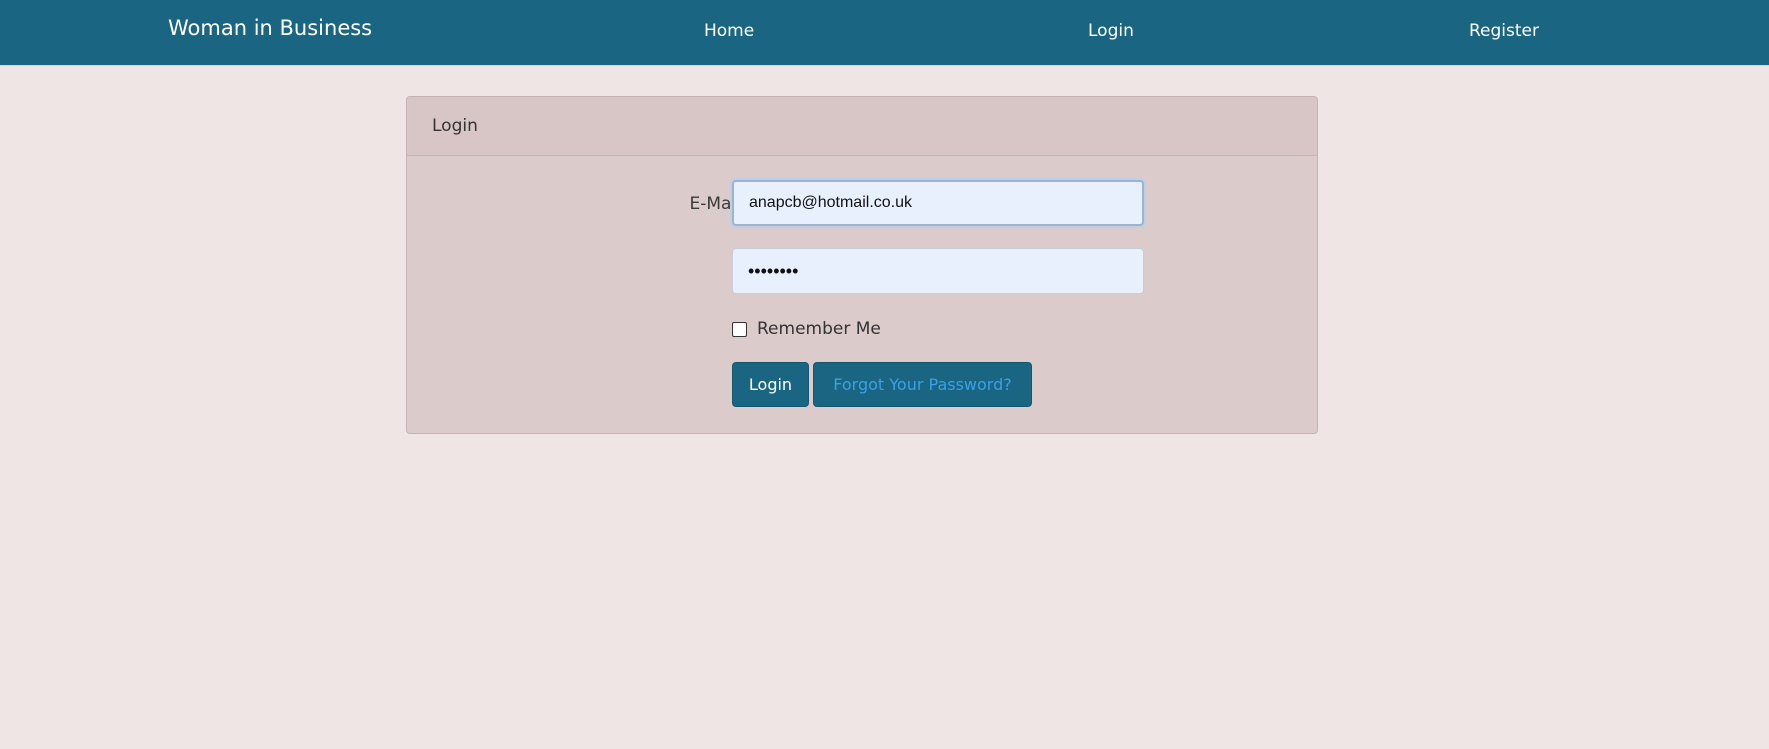 The image size is (1769, 749). Describe the element at coordinates (270, 28) in the screenshot. I see `brand-link: Woman in Business` at that location.